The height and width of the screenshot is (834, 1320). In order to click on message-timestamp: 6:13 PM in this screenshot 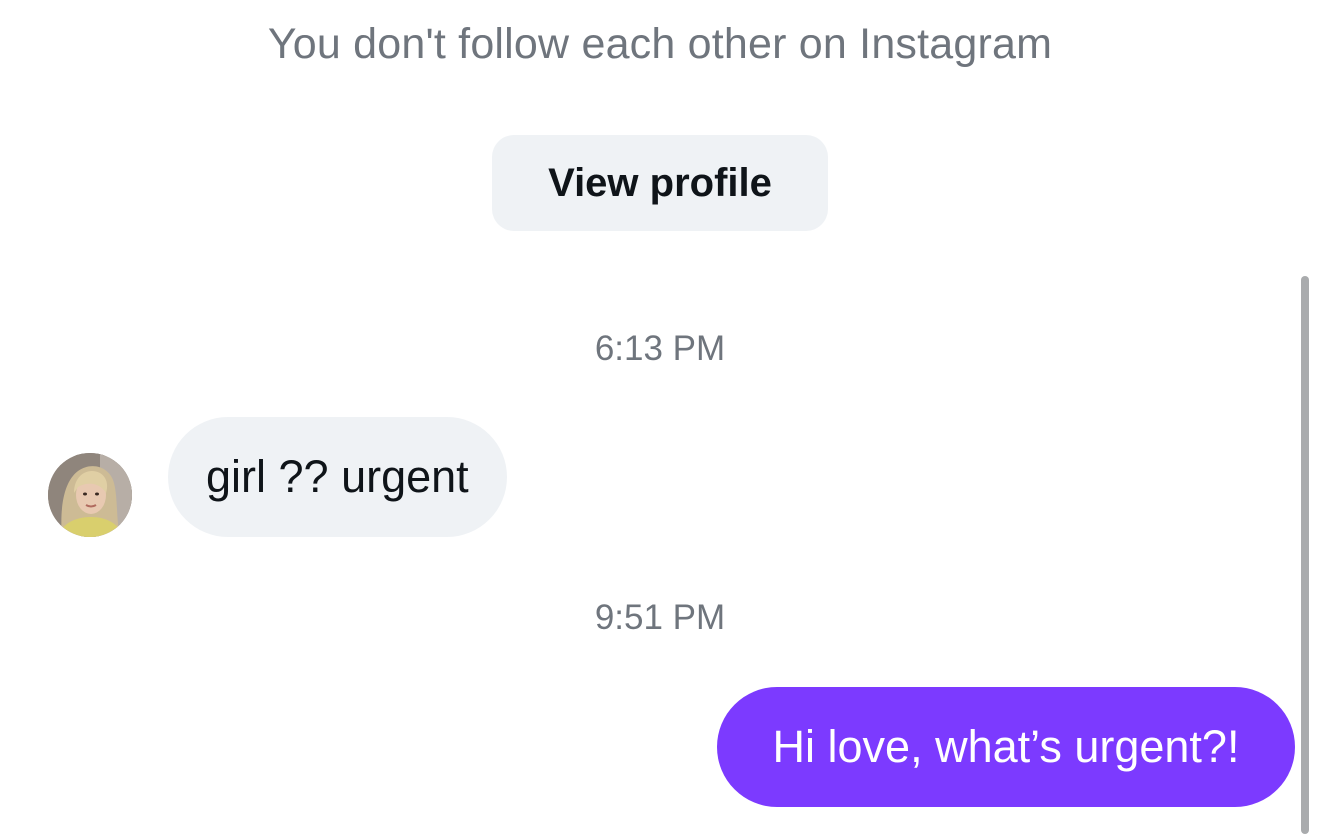, I will do `click(660, 348)`.